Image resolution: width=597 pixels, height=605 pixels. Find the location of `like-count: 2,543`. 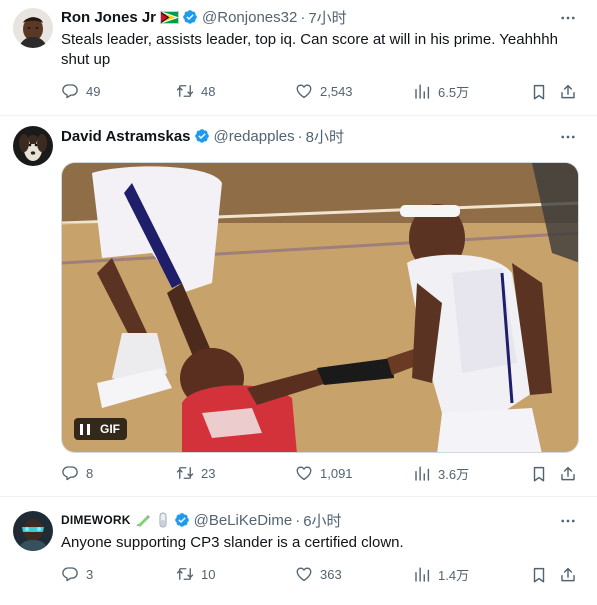

like-count: 2,543 is located at coordinates (336, 91).